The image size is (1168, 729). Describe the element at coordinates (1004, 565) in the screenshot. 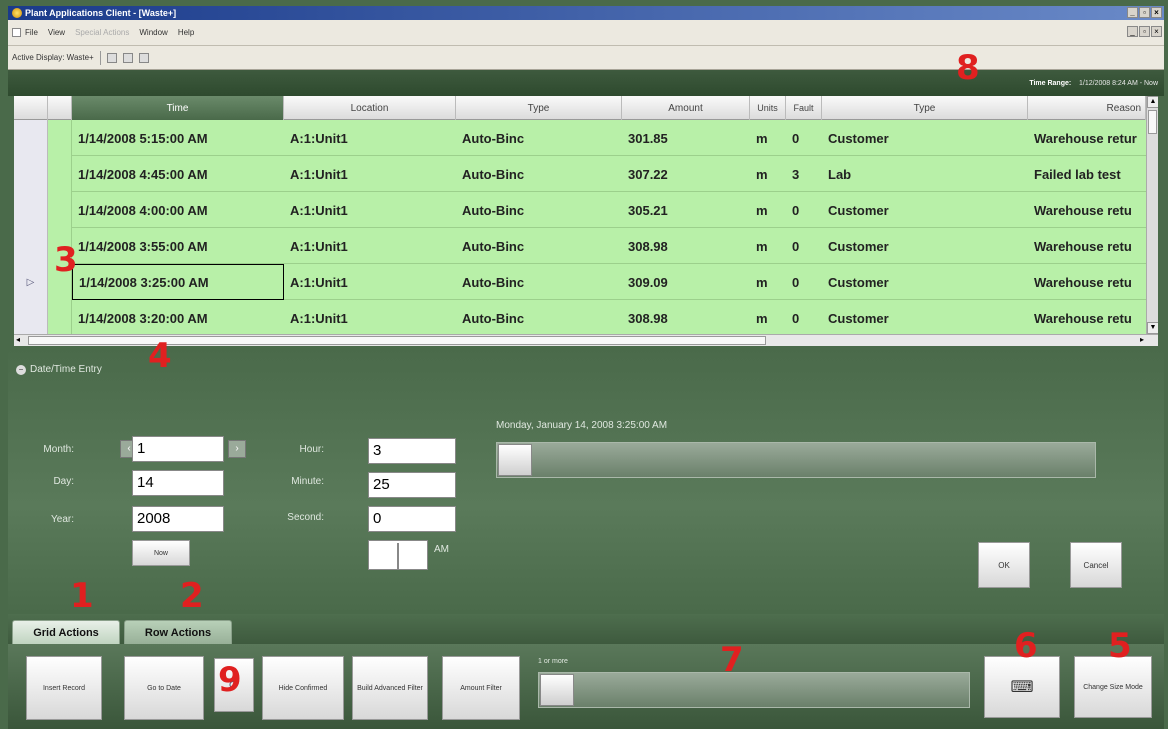

I see `ok-button: OK` at that location.